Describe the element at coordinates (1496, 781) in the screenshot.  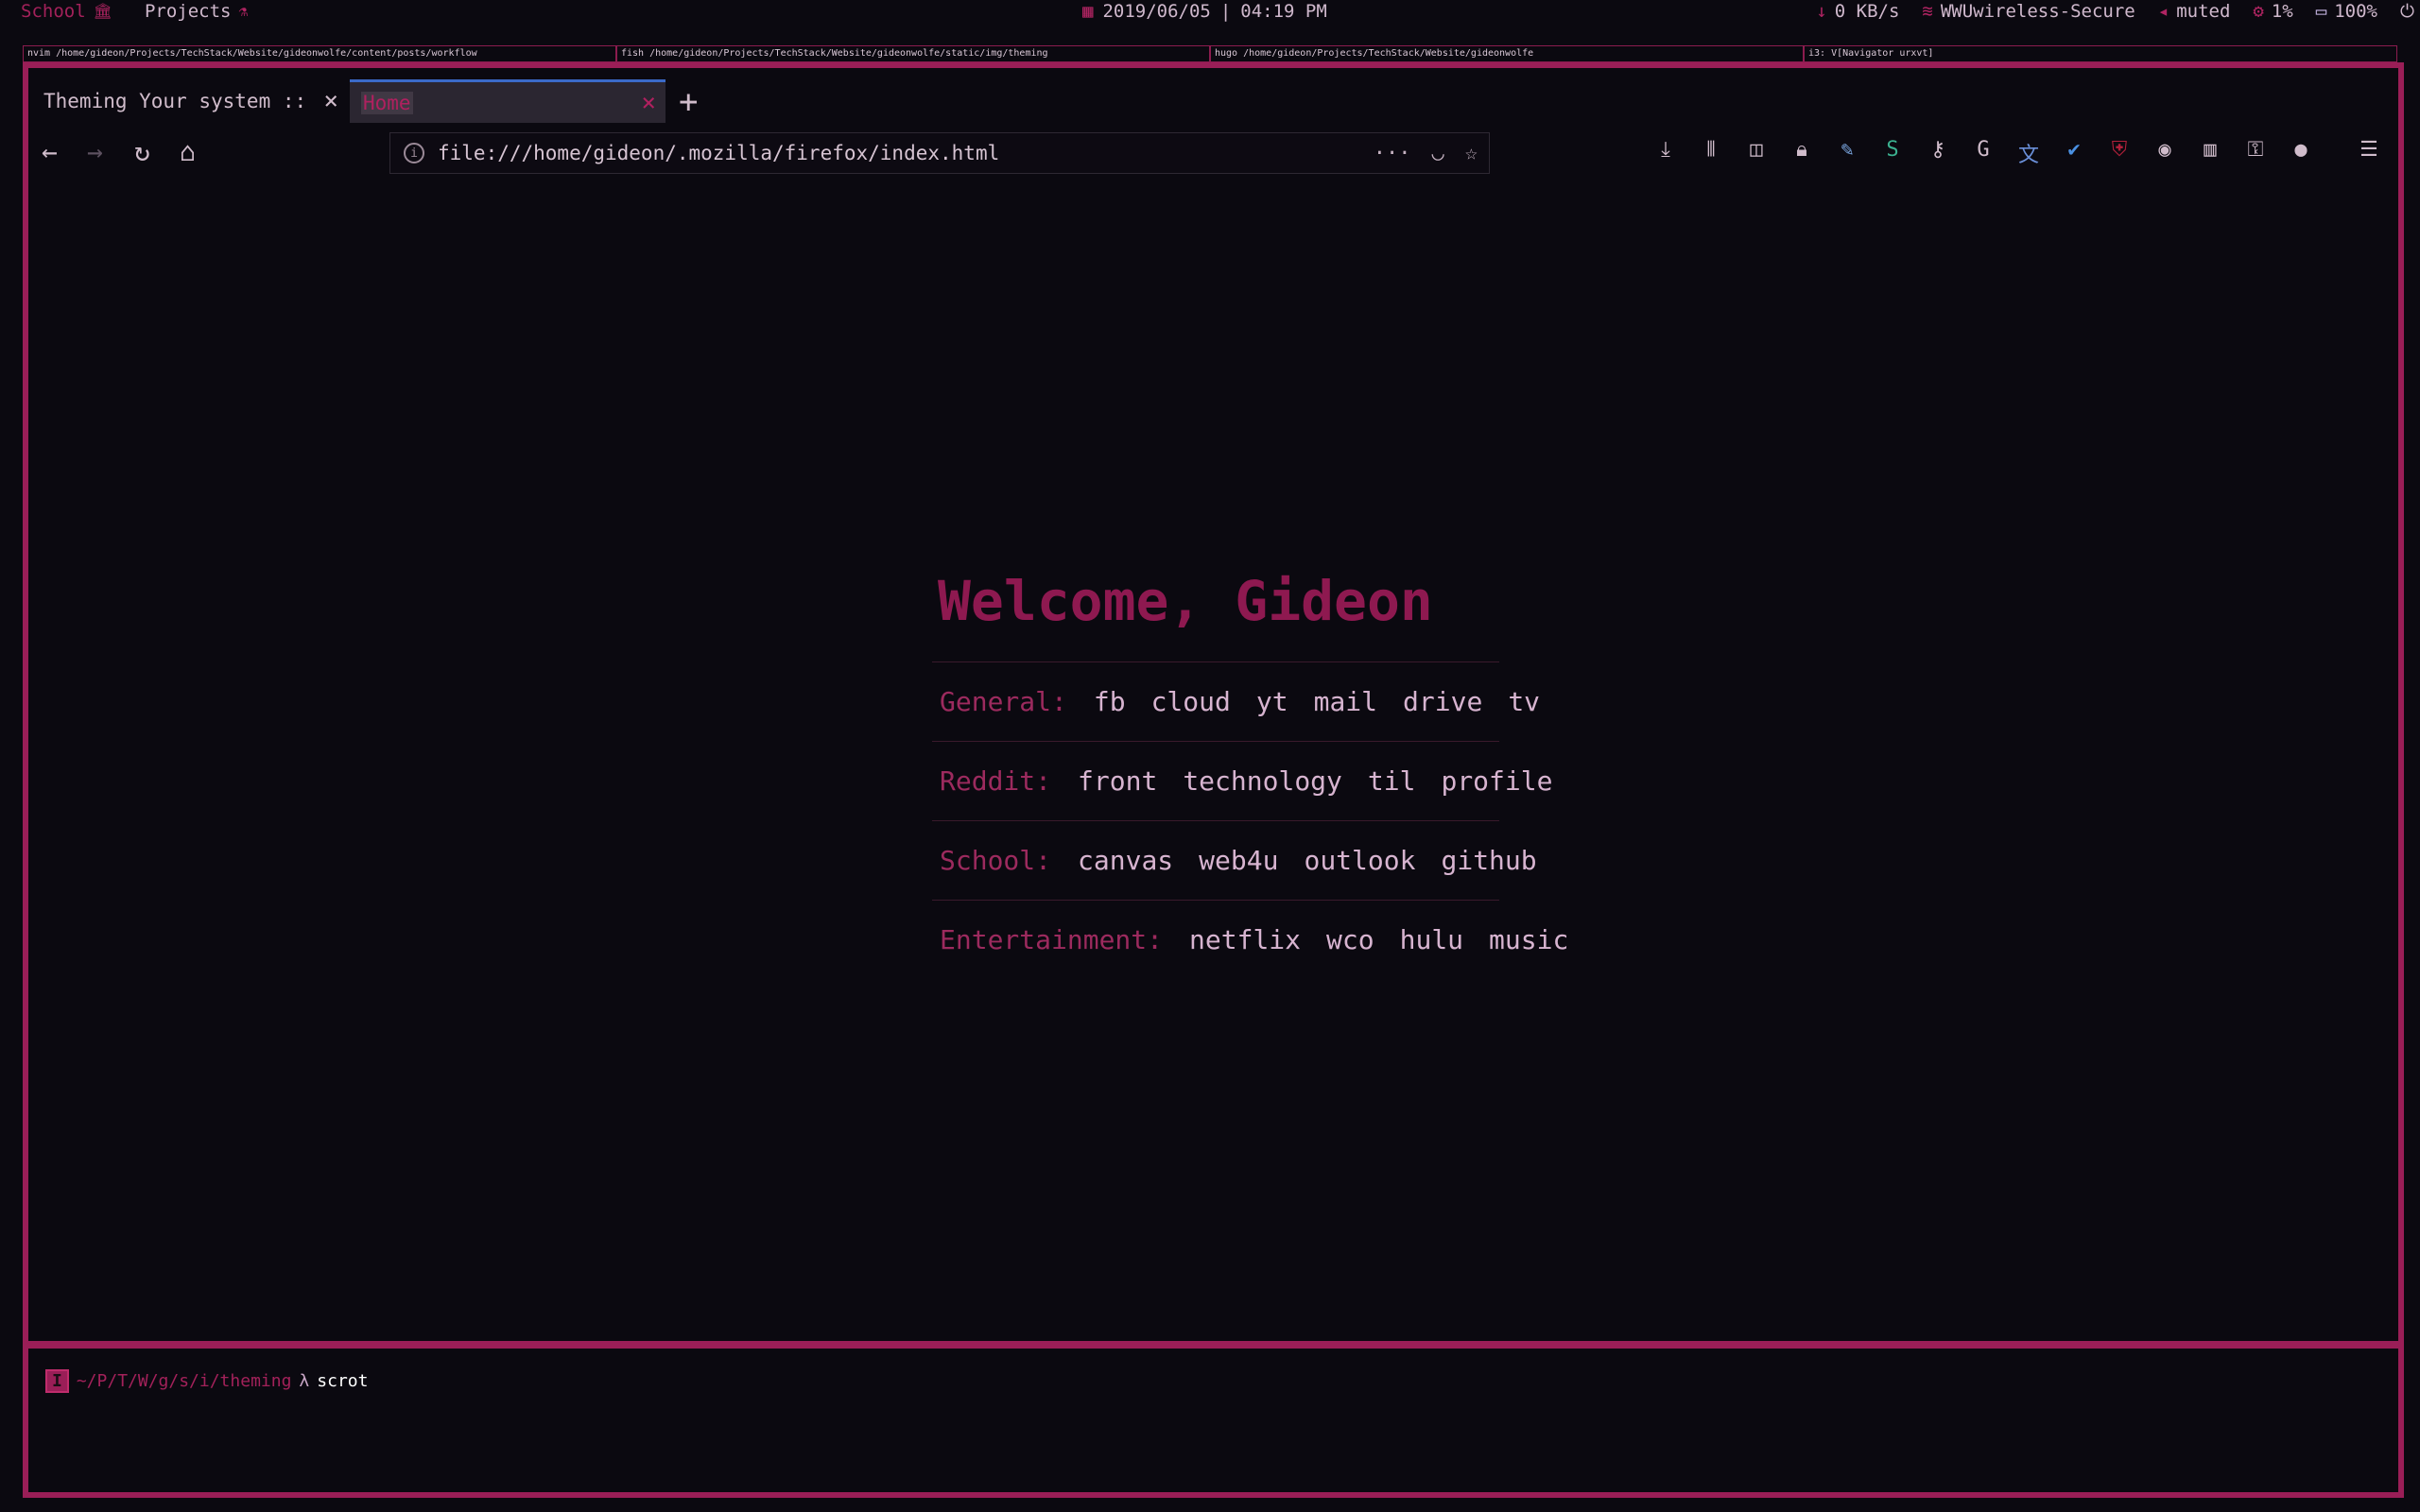
I see `link-profile: profile` at that location.